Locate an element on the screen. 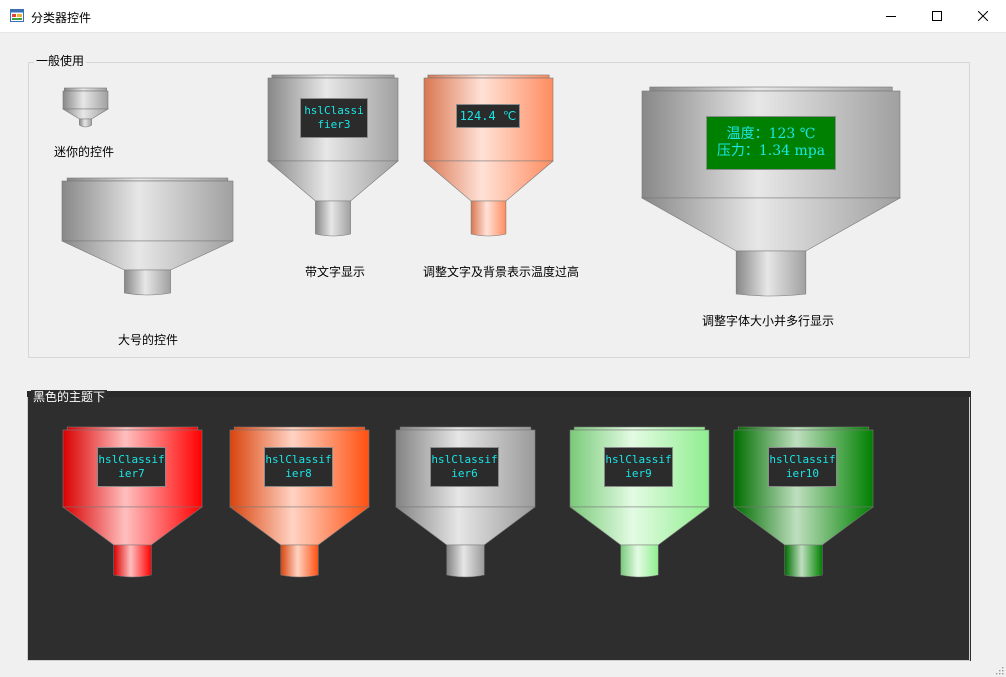  classifier-dark-lightgreen-display: hslClassif ier9 is located at coordinates (638, 467).